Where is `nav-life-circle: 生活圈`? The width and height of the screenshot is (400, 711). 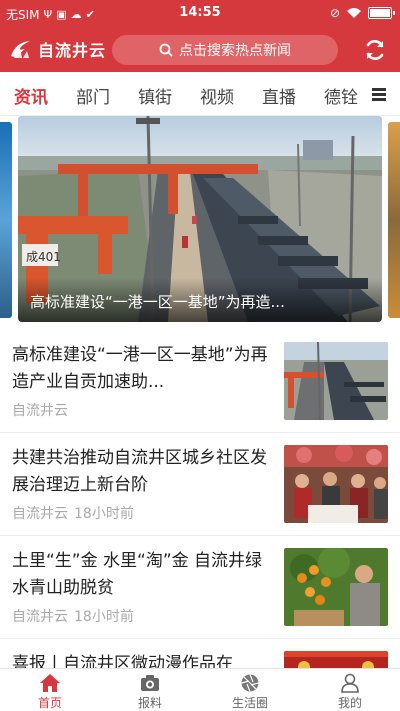 nav-life-circle: 生活圈 is located at coordinates (250, 691).